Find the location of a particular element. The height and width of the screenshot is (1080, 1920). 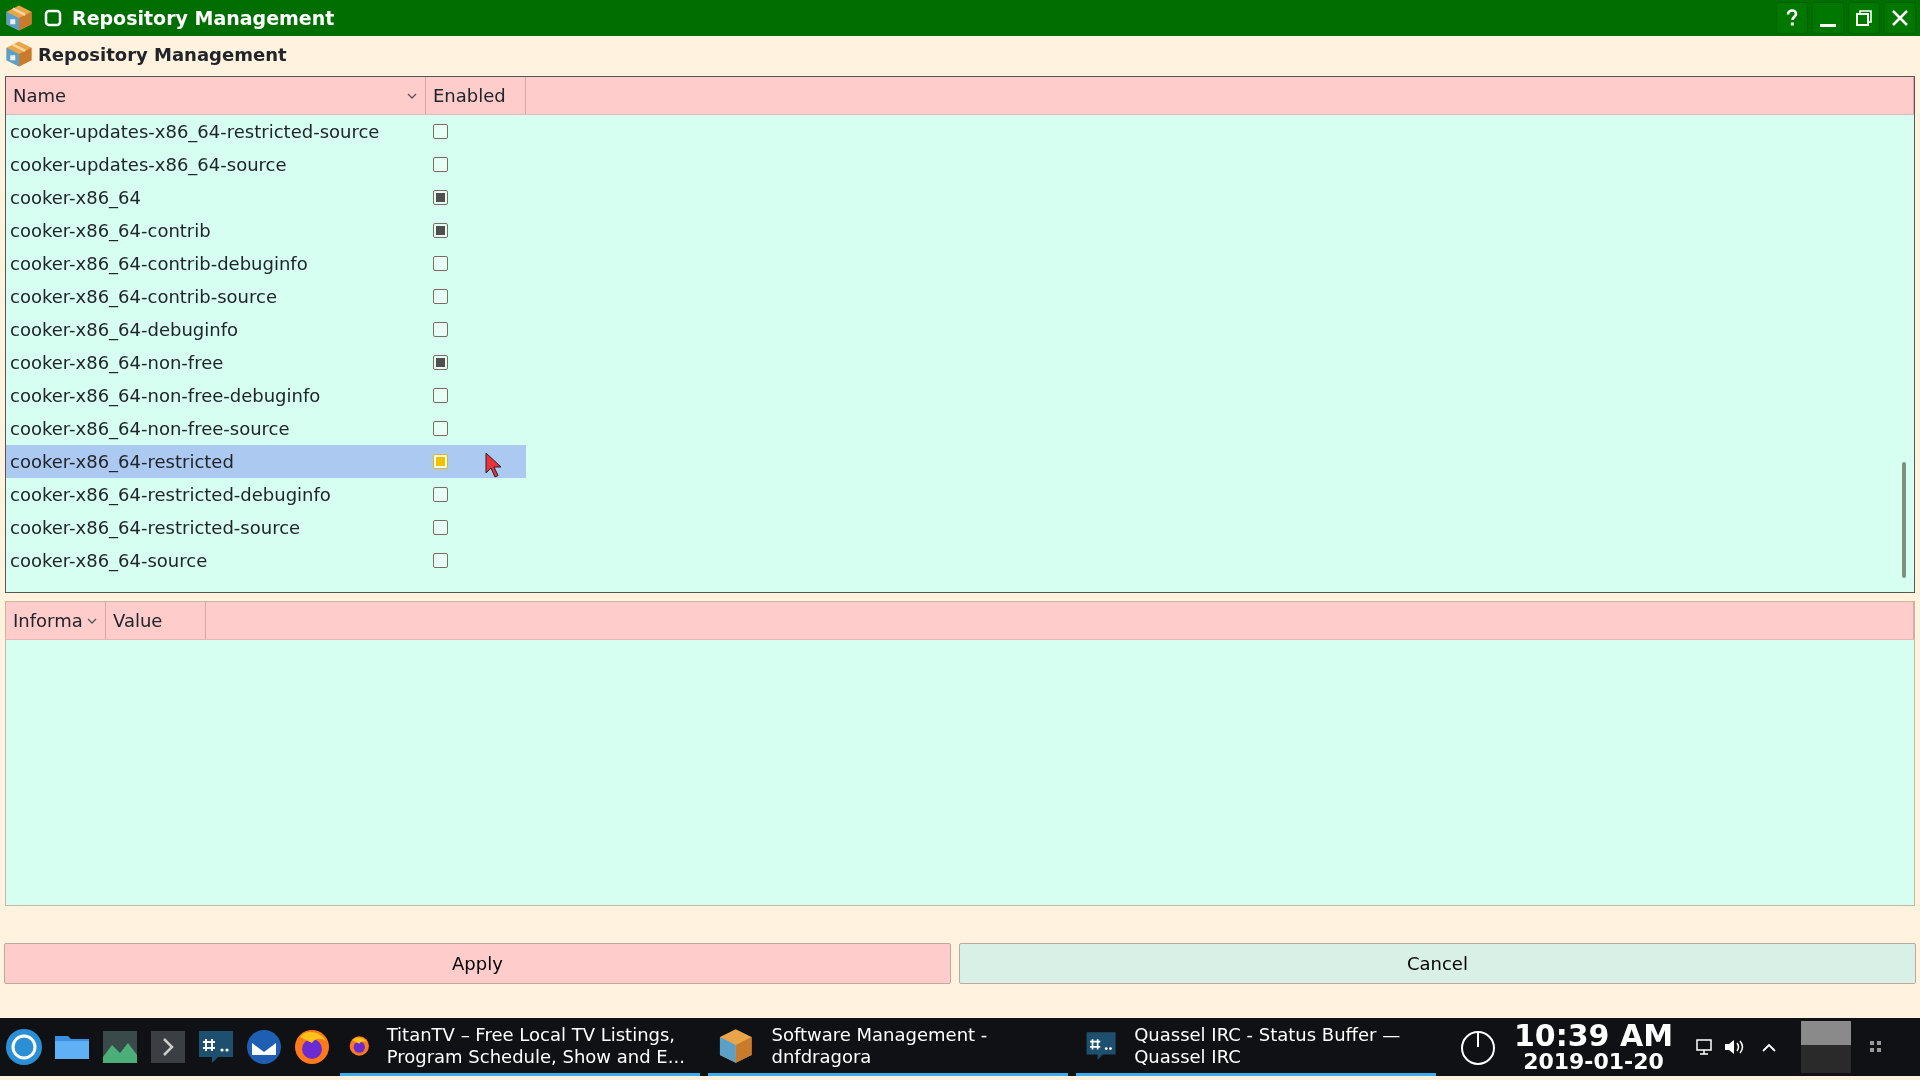

table-cell-text: cooker-x86_64-contrib-source is located at coordinates (143, 297).